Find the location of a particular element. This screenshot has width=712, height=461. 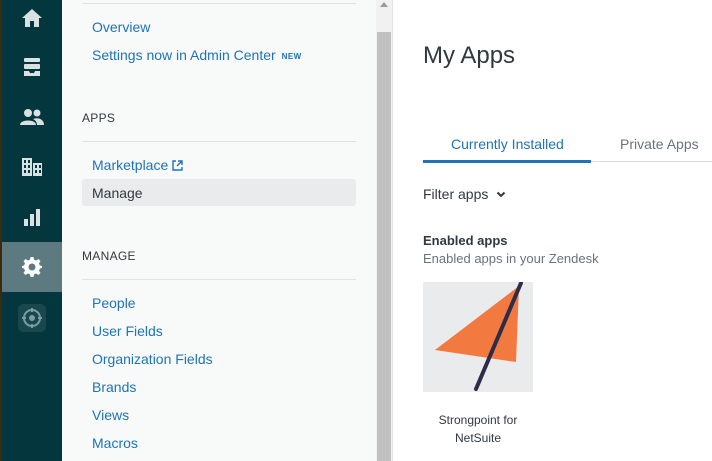

chevron-down-icon is located at coordinates (501, 194).